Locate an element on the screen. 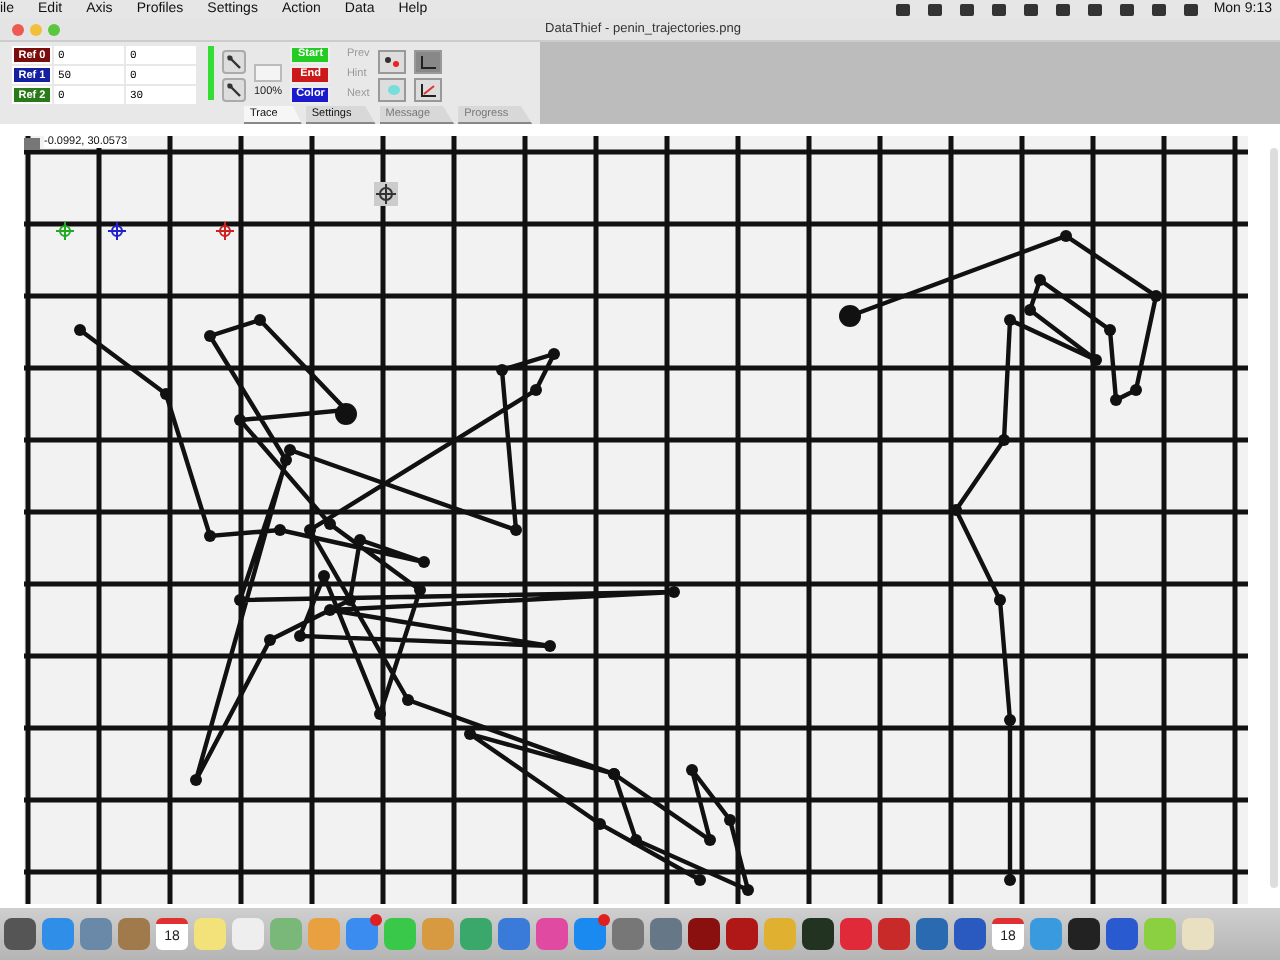 Image resolution: width=1280 pixels, height=960 pixels. close-button is located at coordinates (18, 29).